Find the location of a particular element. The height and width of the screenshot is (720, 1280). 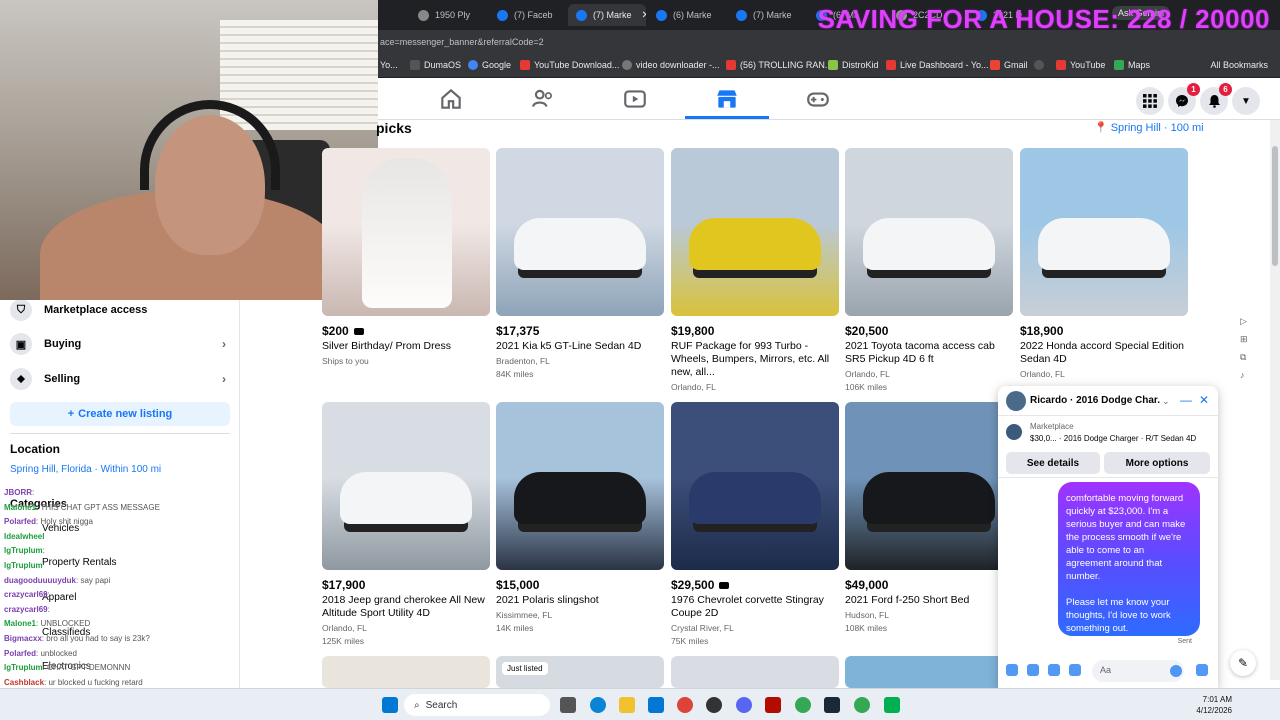

adobe-icon is located at coordinates (773, 705).